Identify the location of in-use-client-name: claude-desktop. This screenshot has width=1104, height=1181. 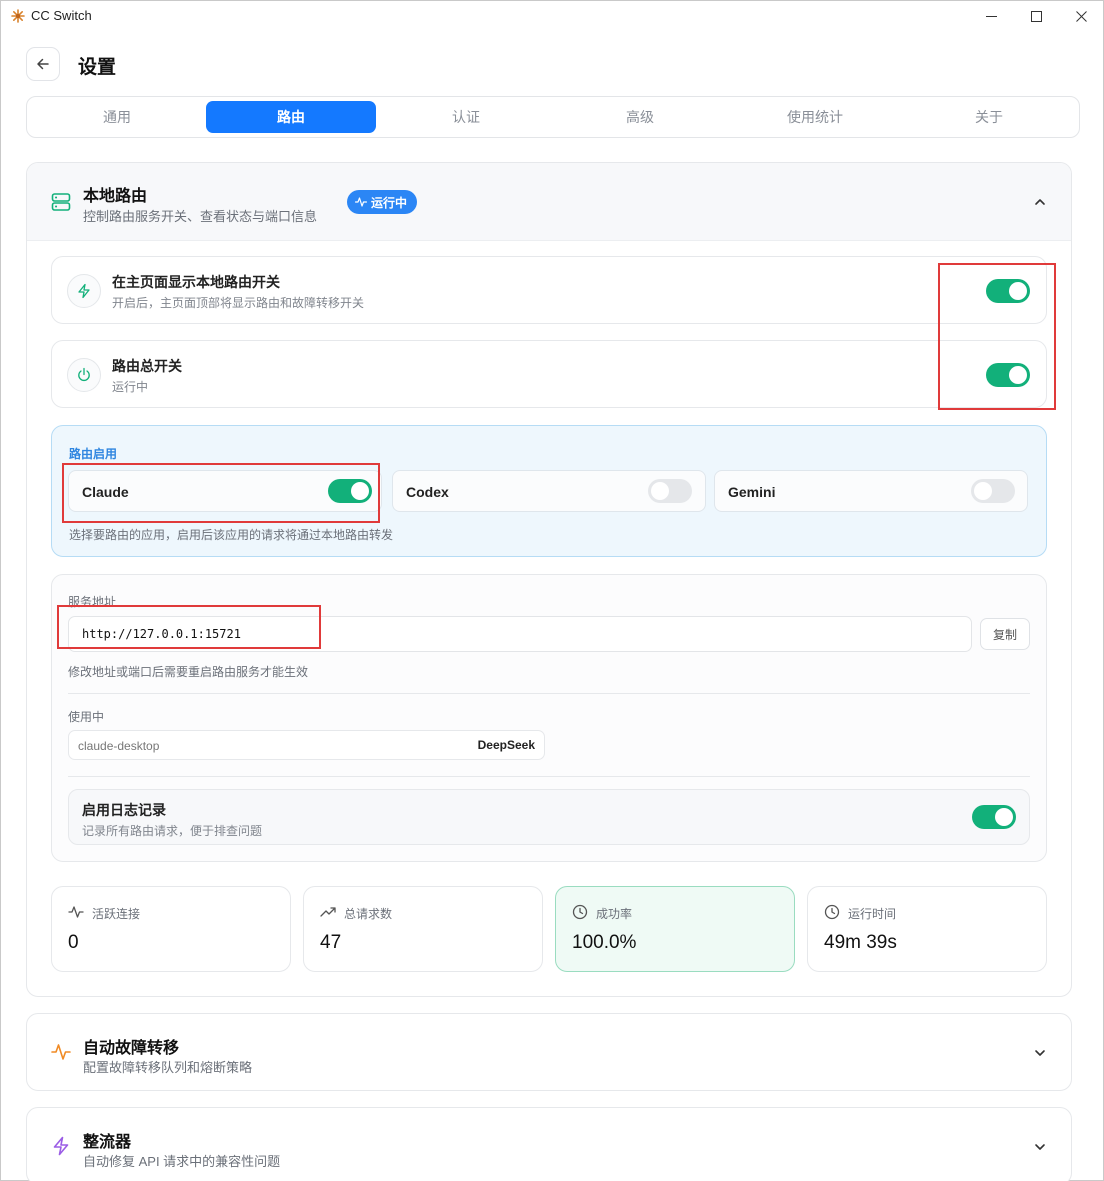
(119, 746).